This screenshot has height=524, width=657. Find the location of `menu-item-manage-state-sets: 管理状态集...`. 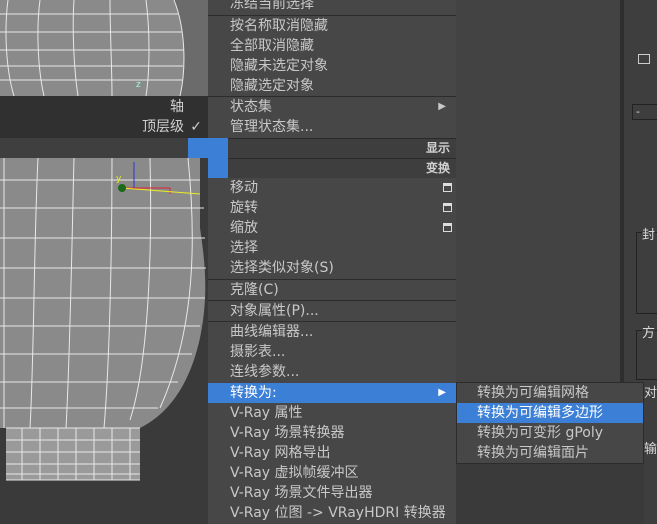

menu-item-manage-state-sets: 管理状态集... is located at coordinates (332, 127).